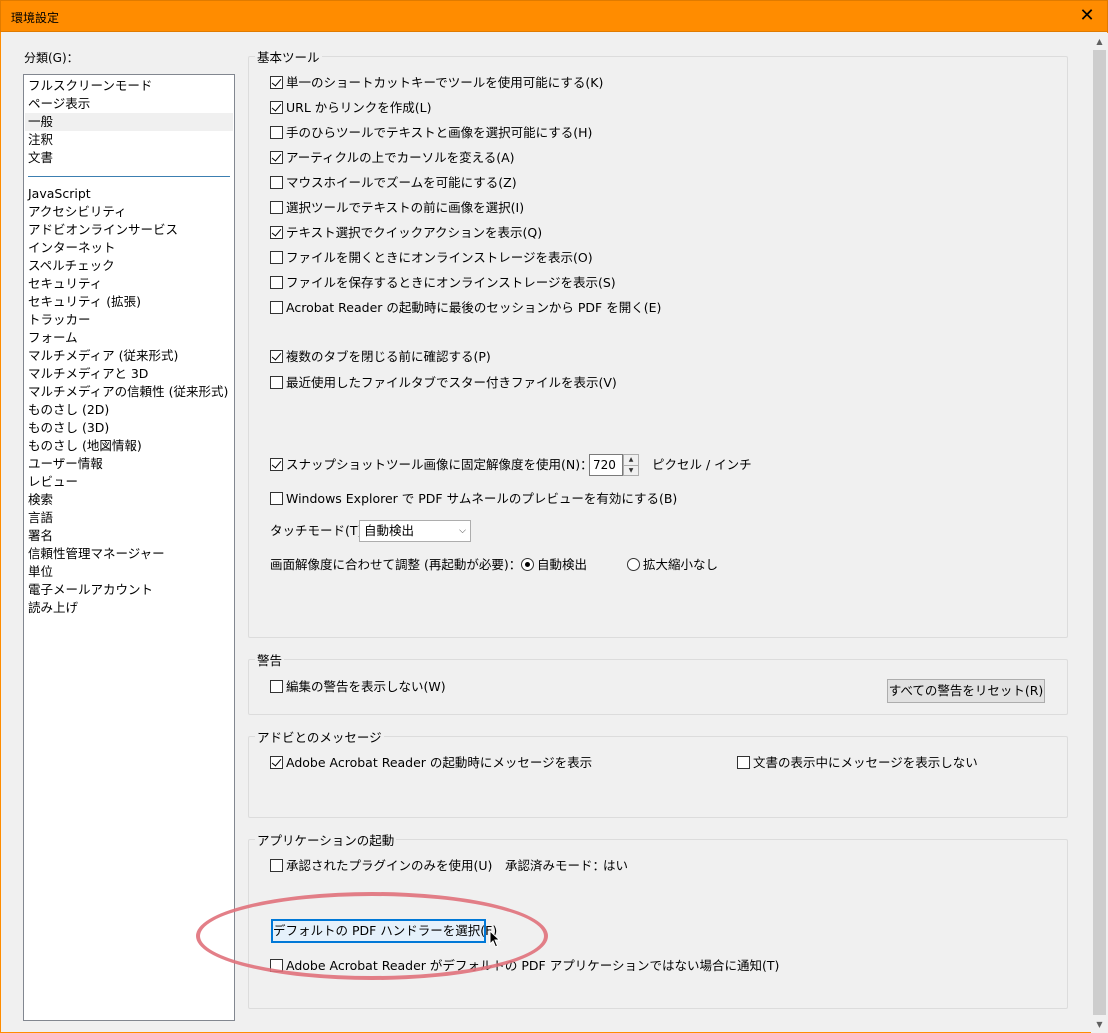  Describe the element at coordinates (319, 736) in the screenshot. I see `messages-legend: アドビとのメッセージ` at that location.